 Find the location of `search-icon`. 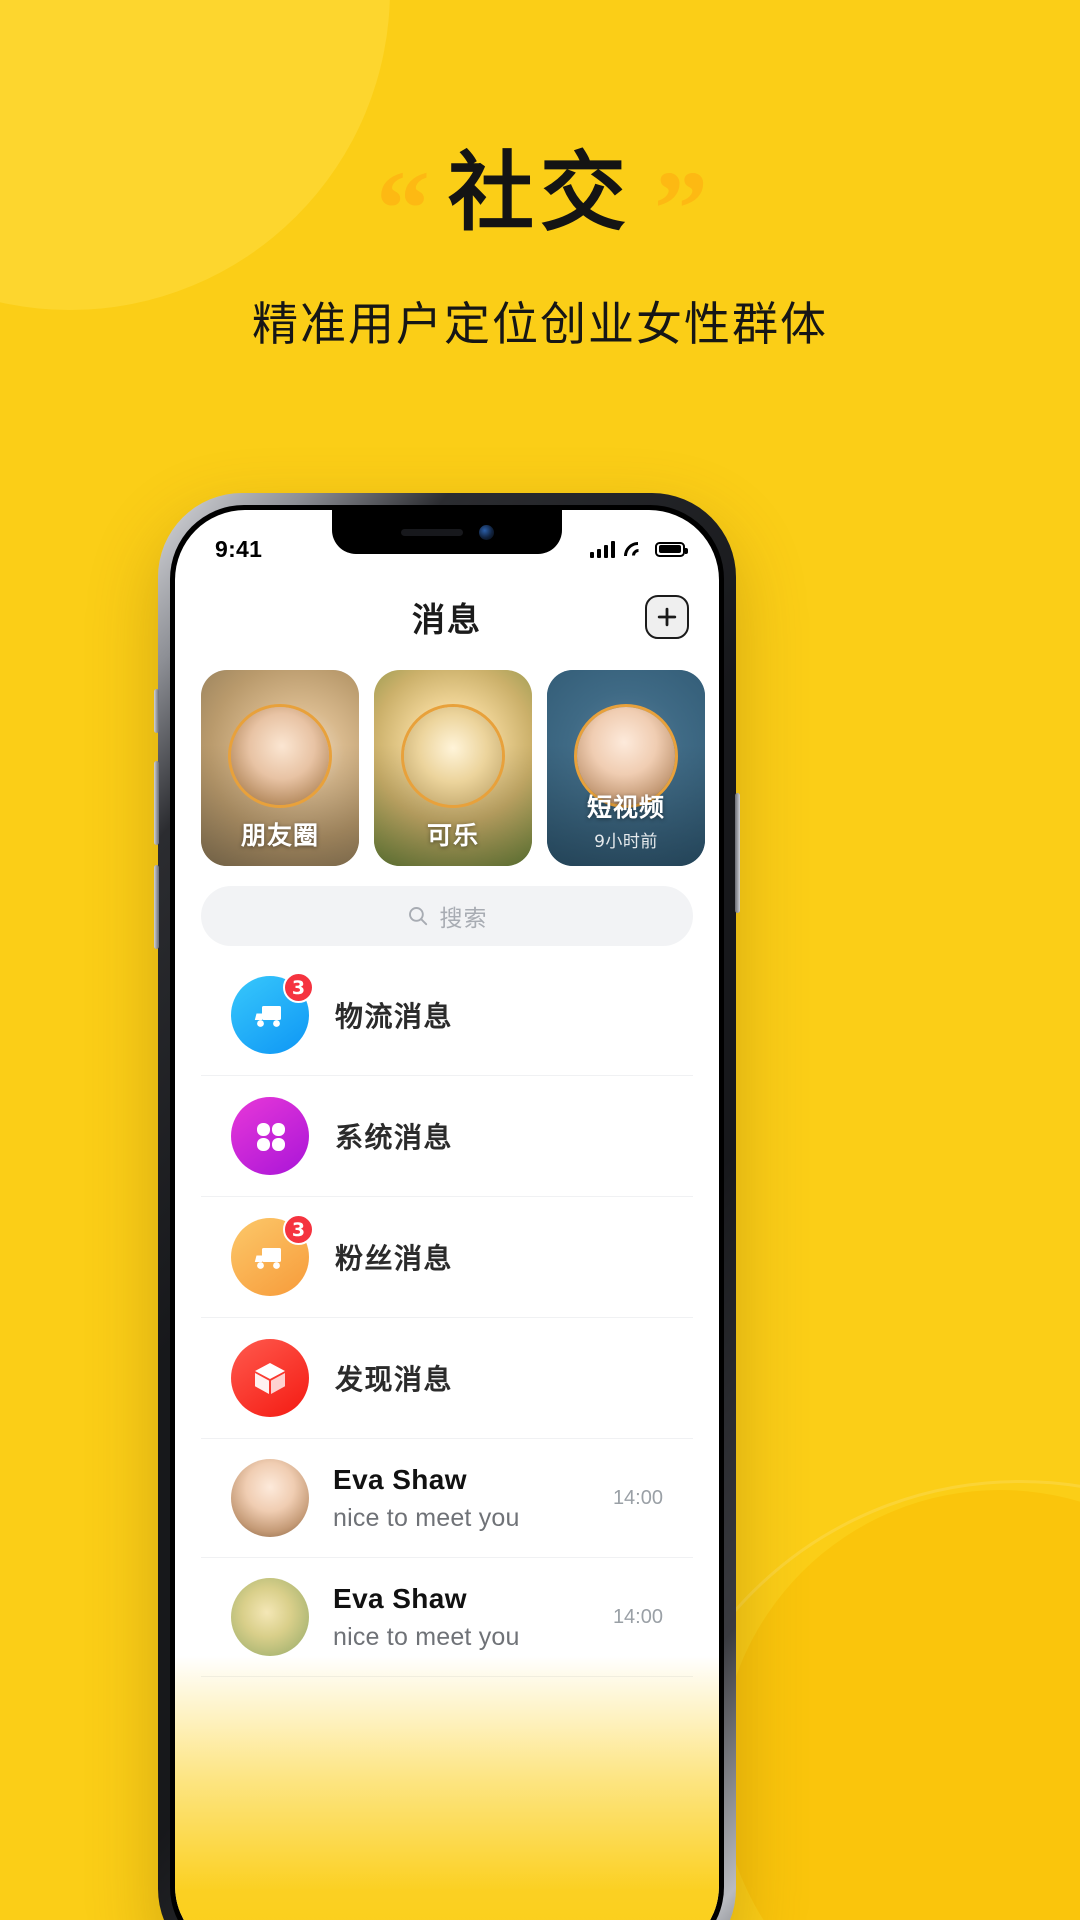

search-icon is located at coordinates (417, 916).